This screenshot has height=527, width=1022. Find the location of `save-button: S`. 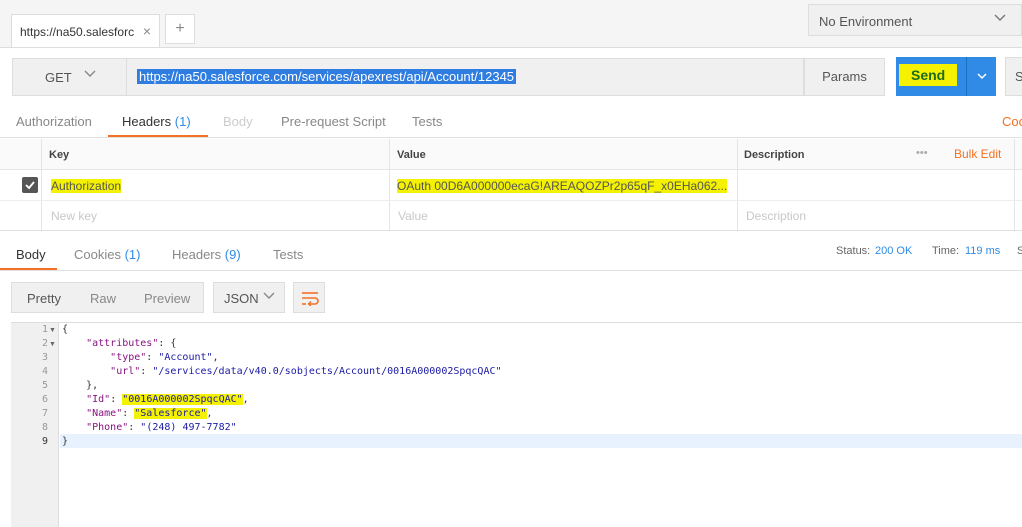

save-button: S is located at coordinates (1013, 76).